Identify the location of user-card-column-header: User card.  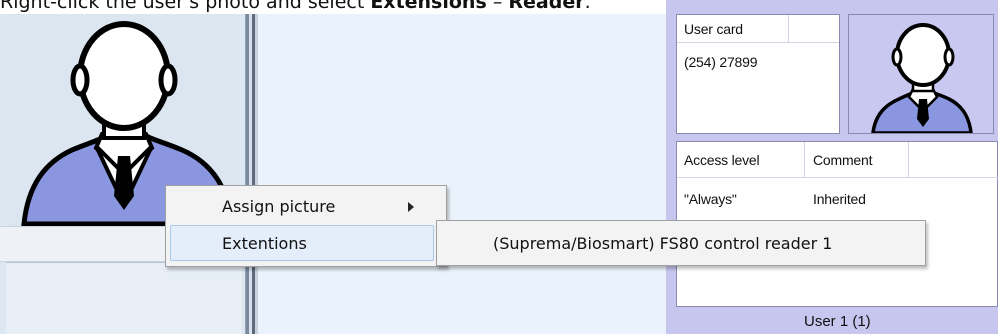
(713, 29).